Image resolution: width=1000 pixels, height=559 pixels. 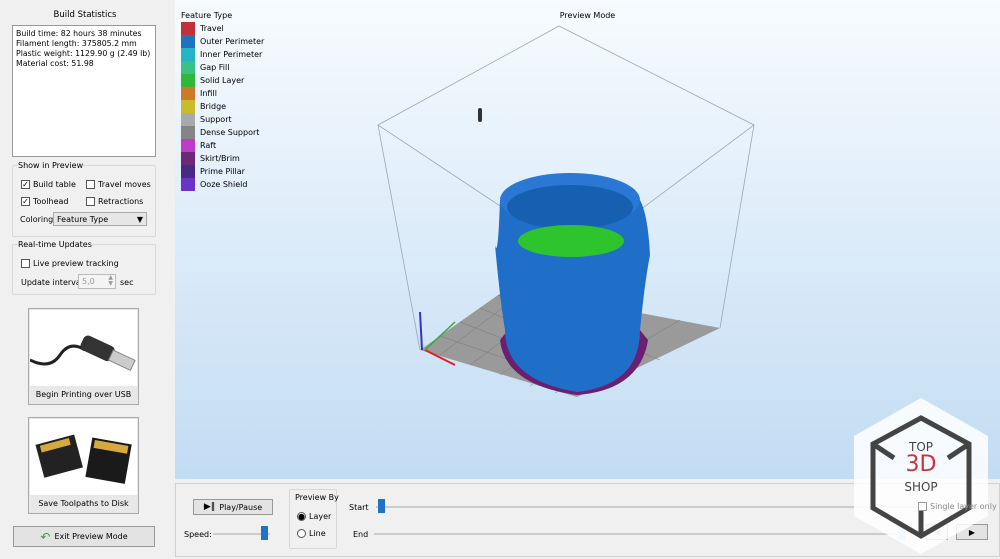 What do you see at coordinates (587, 15) in the screenshot?
I see `preview-mode-title: Preview Mode` at bounding box center [587, 15].